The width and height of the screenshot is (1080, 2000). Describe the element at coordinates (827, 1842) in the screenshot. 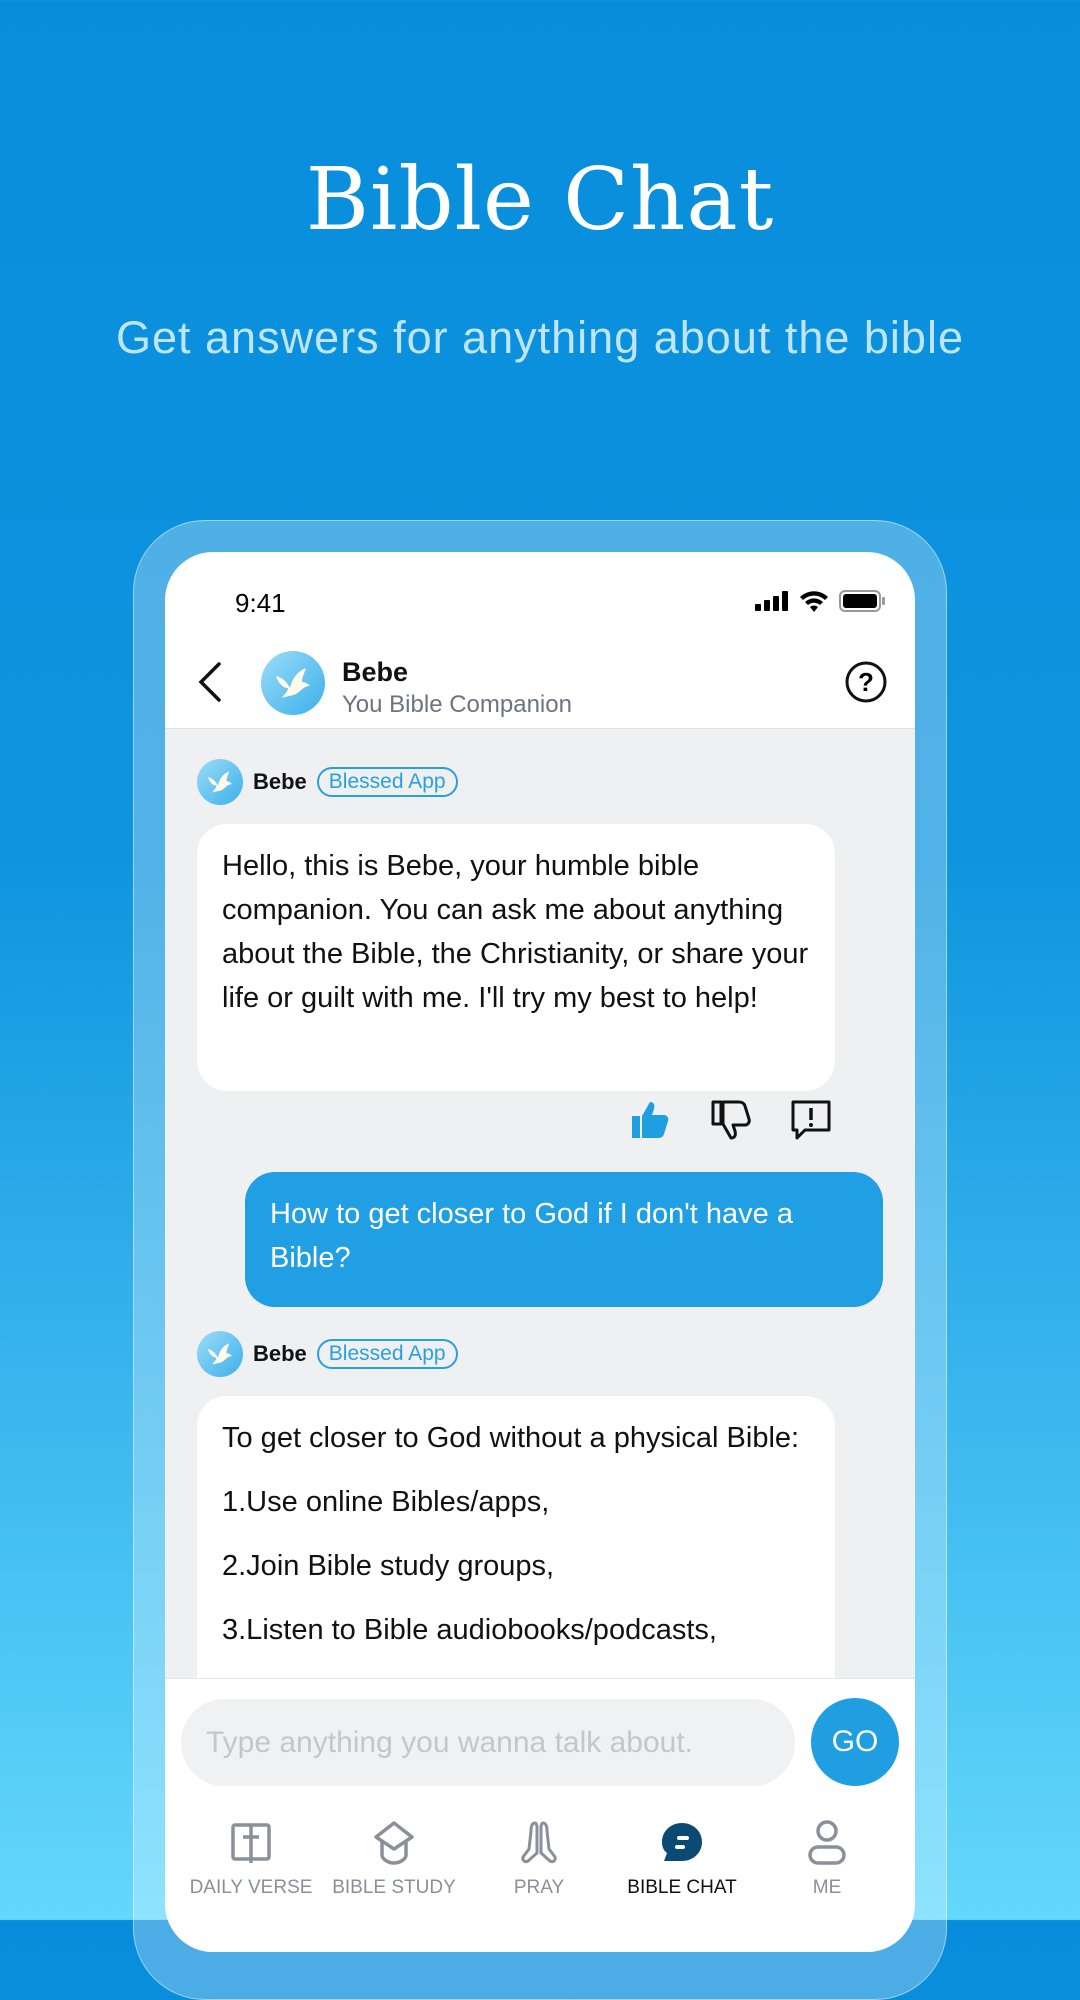

I see `person-icon` at that location.